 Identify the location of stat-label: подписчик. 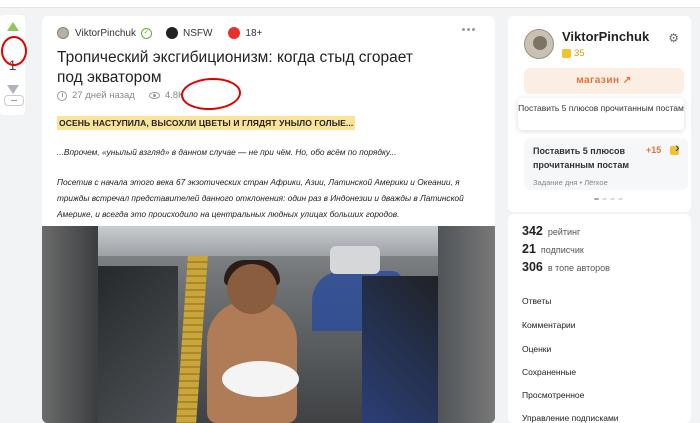
(562, 250).